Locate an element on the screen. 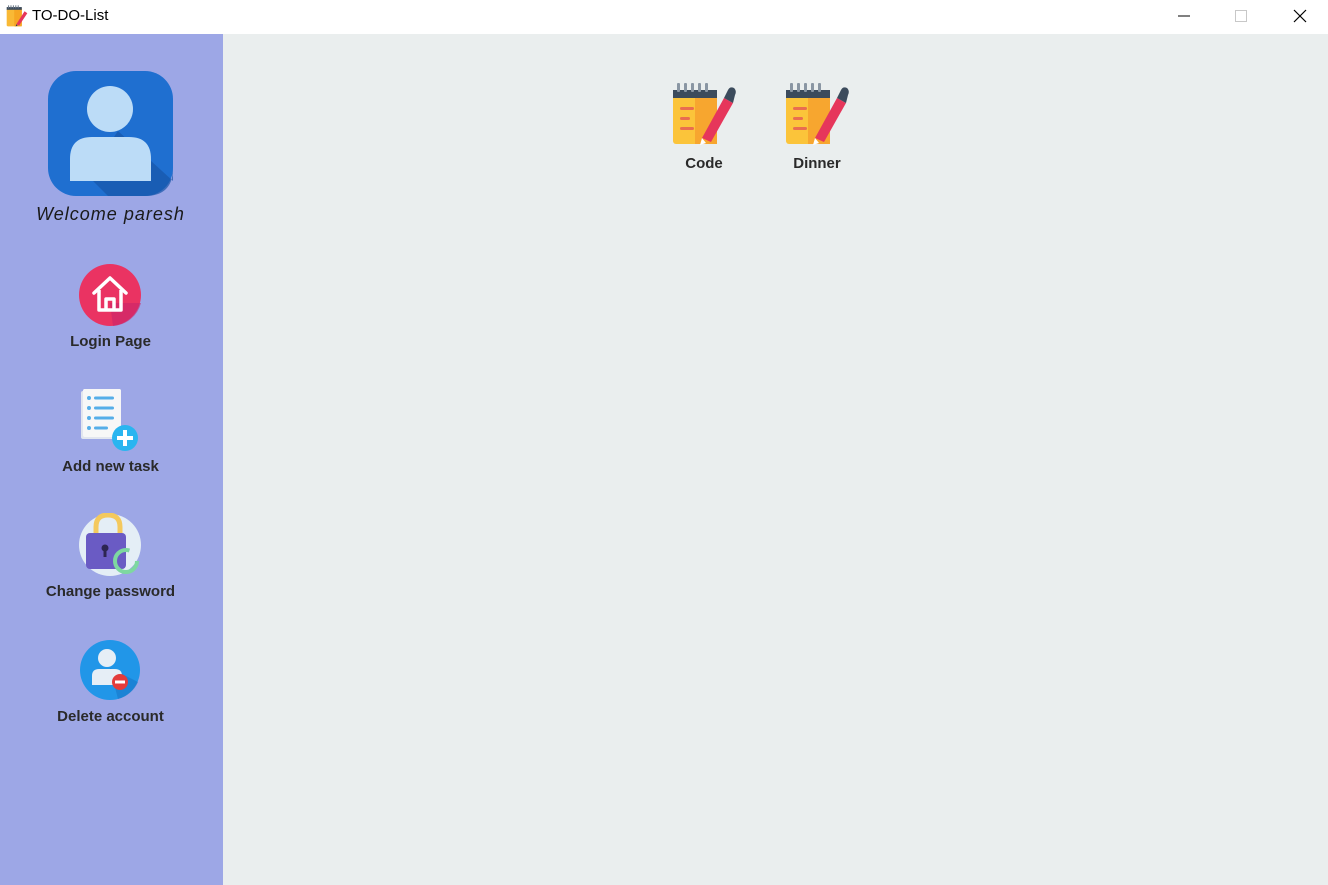 This screenshot has width=1328, height=885. minimize-icon is located at coordinates (1184, 16).